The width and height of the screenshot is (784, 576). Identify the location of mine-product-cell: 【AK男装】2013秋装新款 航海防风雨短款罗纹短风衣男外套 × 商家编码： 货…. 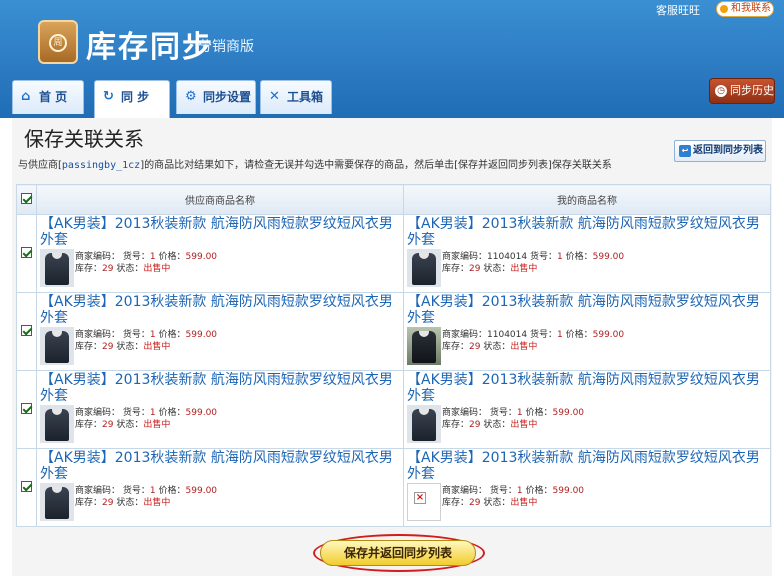
(587, 487).